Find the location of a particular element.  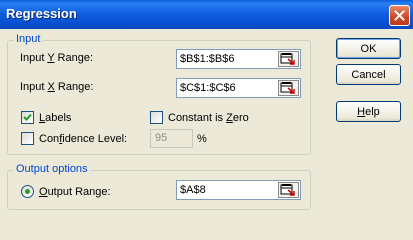

input-x-range-field is located at coordinates (238, 88).